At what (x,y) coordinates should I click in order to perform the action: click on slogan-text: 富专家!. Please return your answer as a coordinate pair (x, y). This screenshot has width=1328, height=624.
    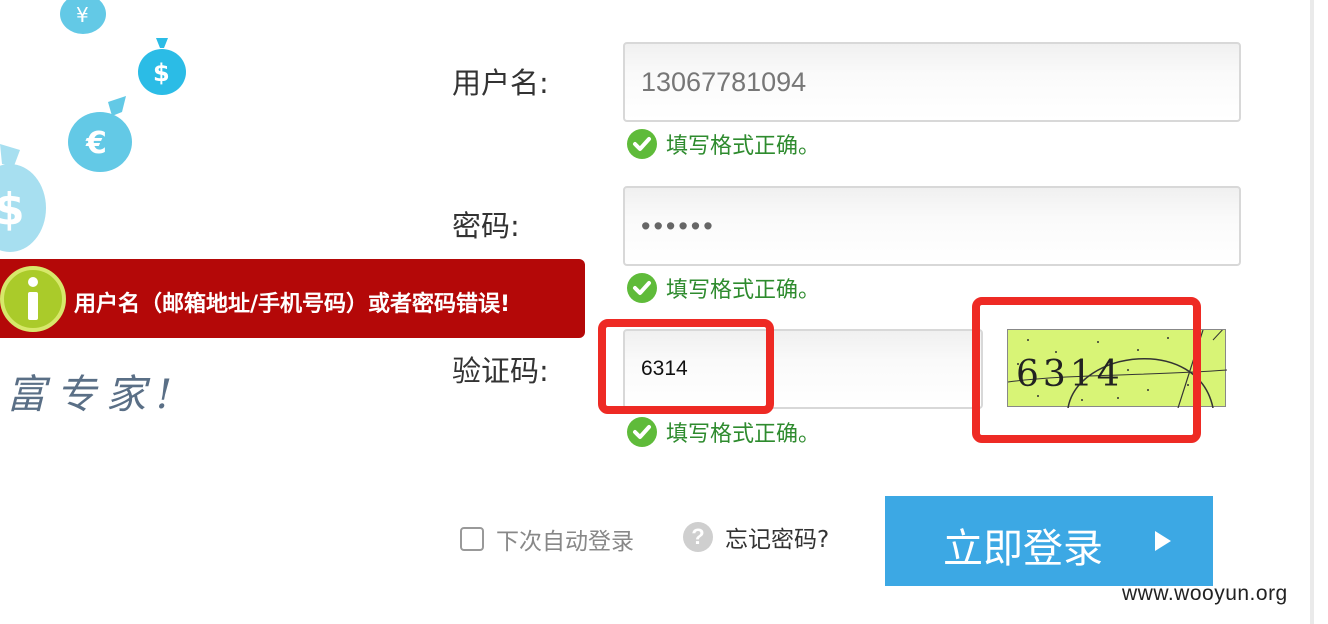
    Looking at the image, I should click on (94, 395).